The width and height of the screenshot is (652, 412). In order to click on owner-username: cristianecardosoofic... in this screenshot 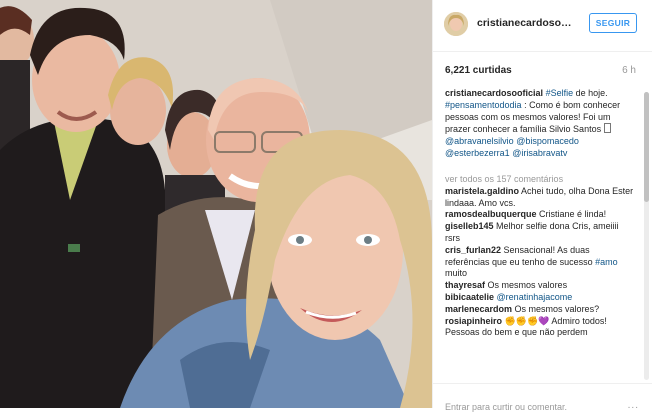, I will do `click(527, 23)`.